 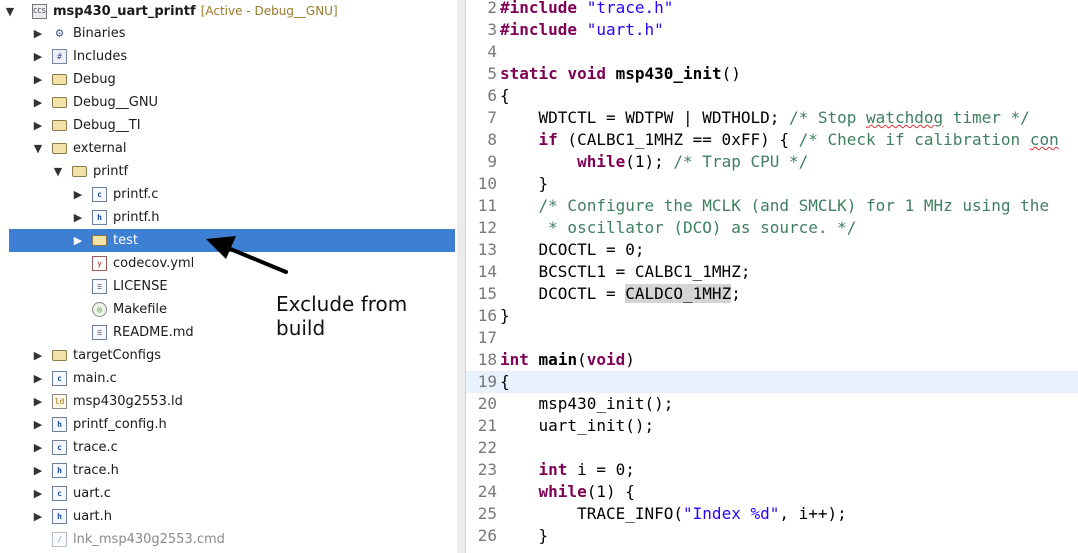 What do you see at coordinates (567, 492) in the screenshot?
I see `code-text: while(1) {` at bounding box center [567, 492].